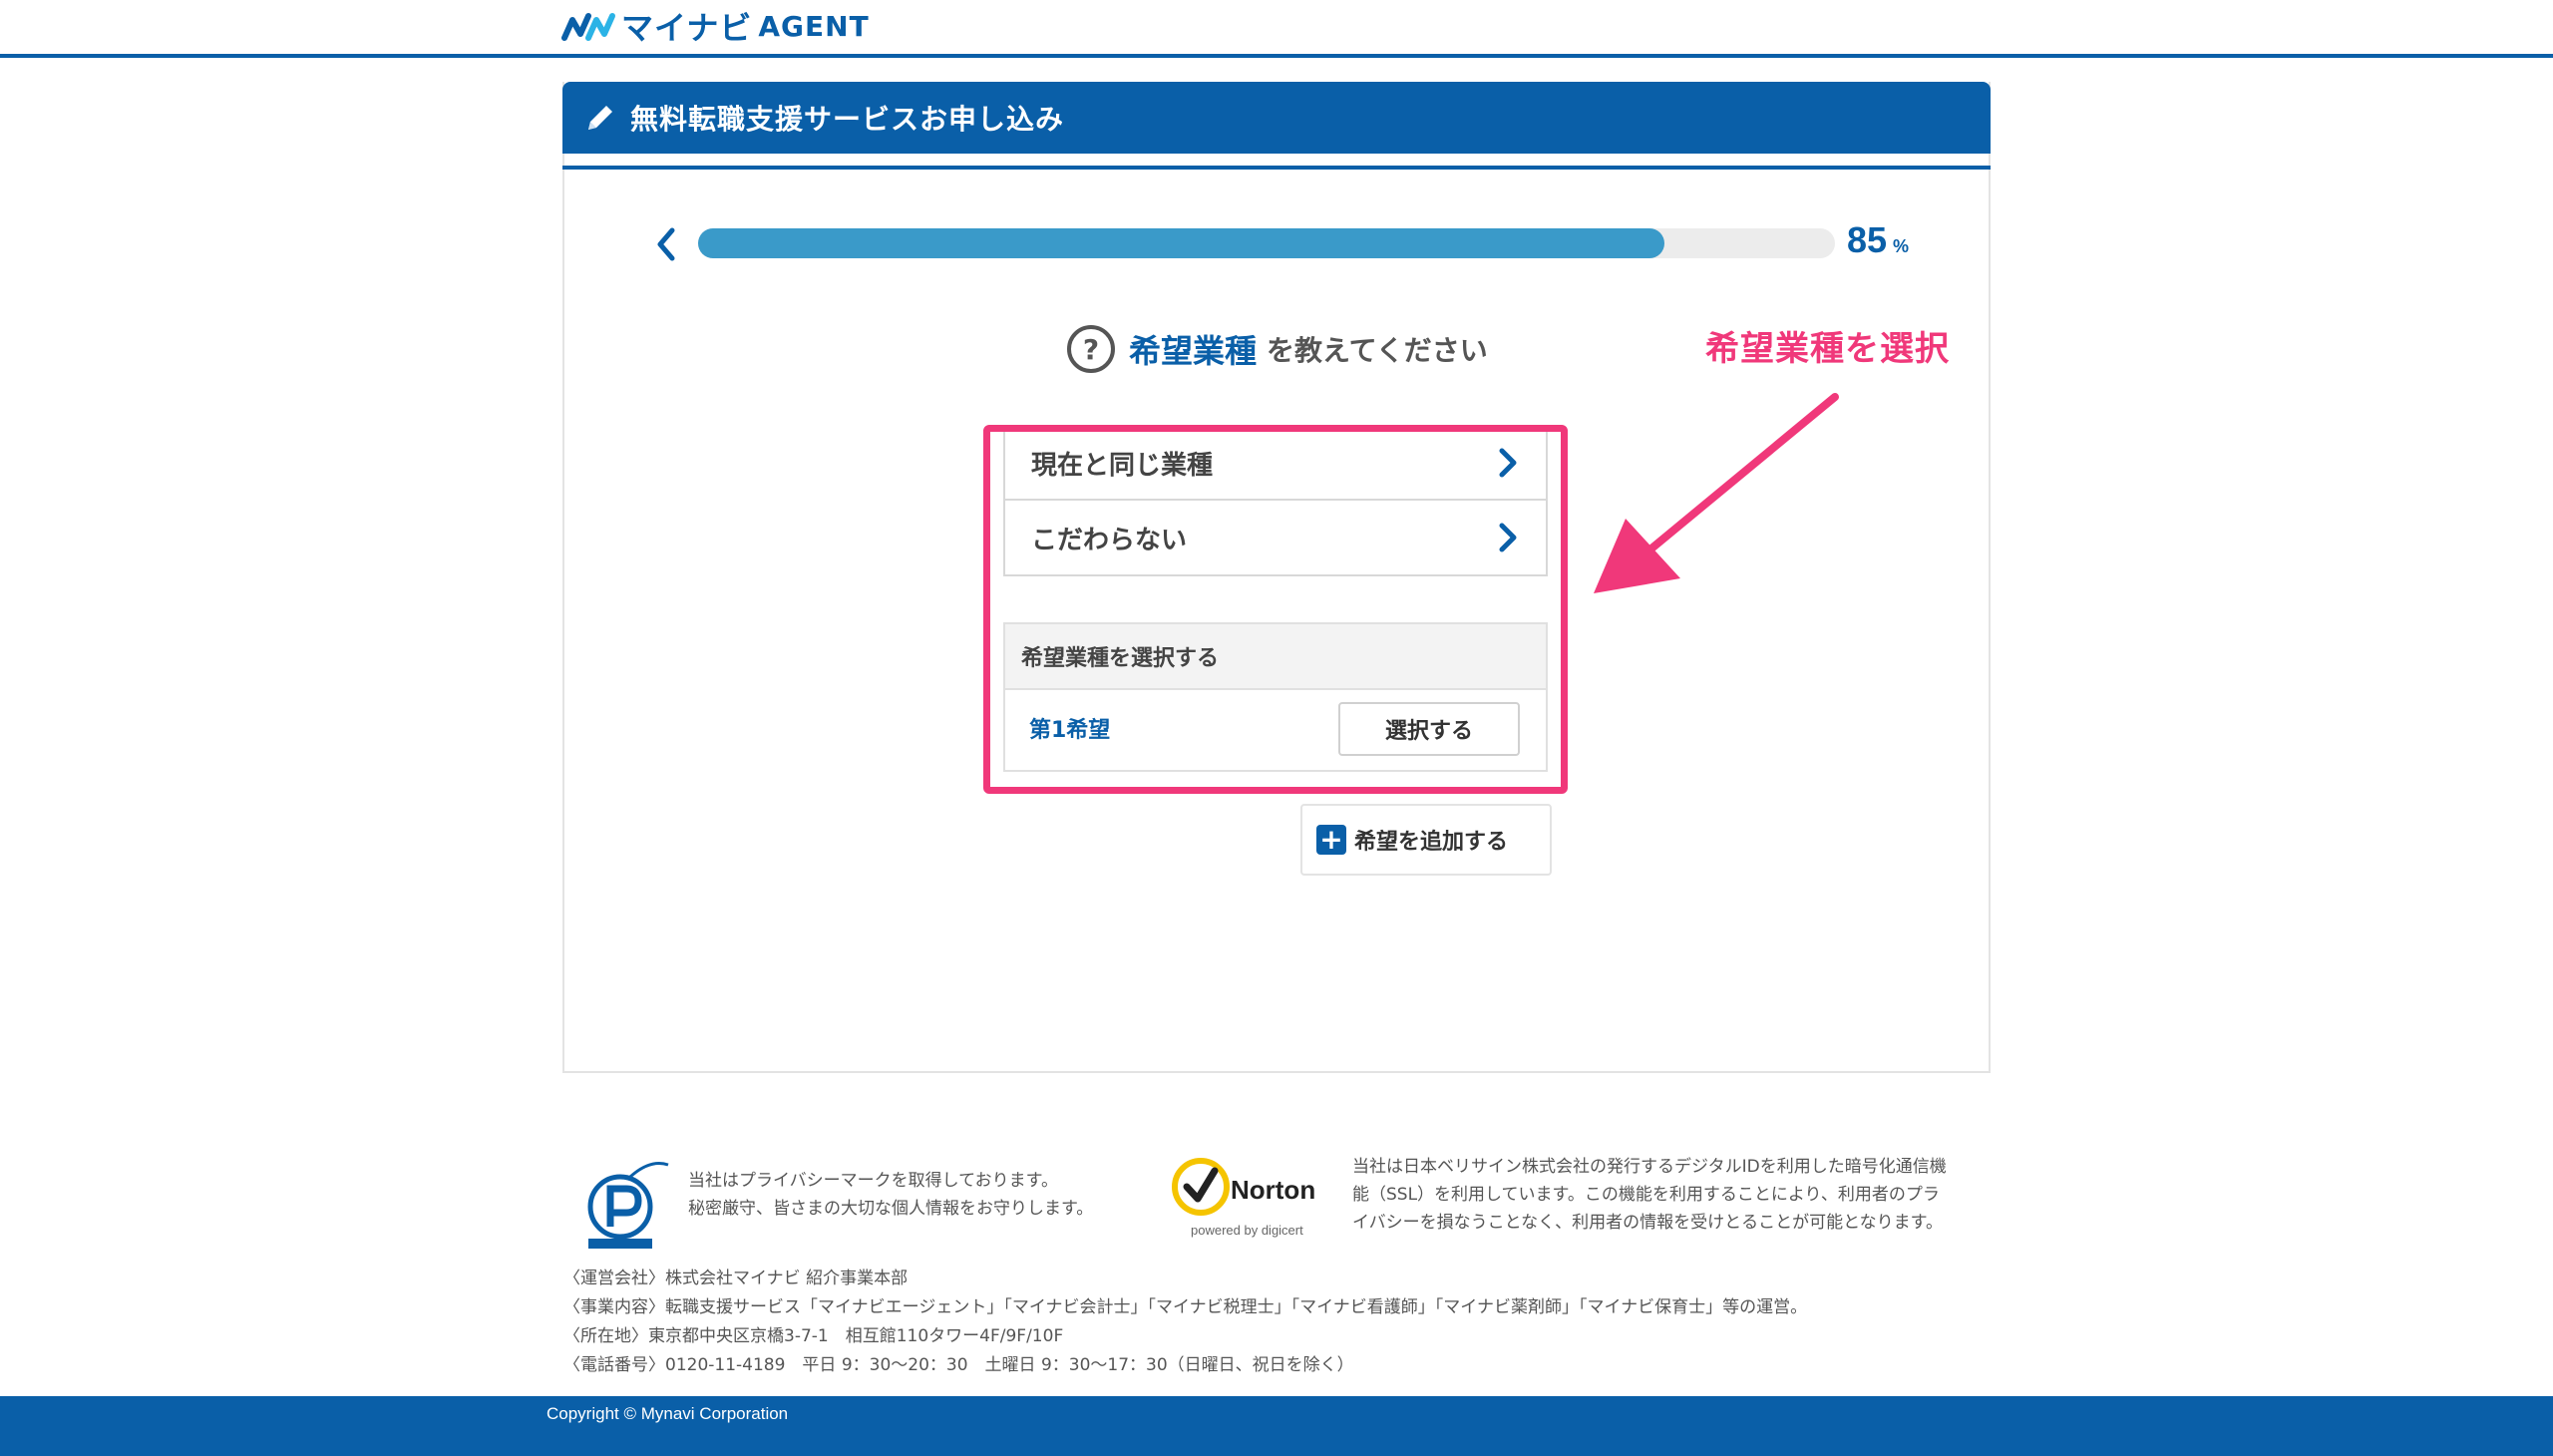 The height and width of the screenshot is (1456, 2553). Describe the element at coordinates (1276, 118) in the screenshot. I see `card-header: 無料転職支援サービスお申し込み` at that location.